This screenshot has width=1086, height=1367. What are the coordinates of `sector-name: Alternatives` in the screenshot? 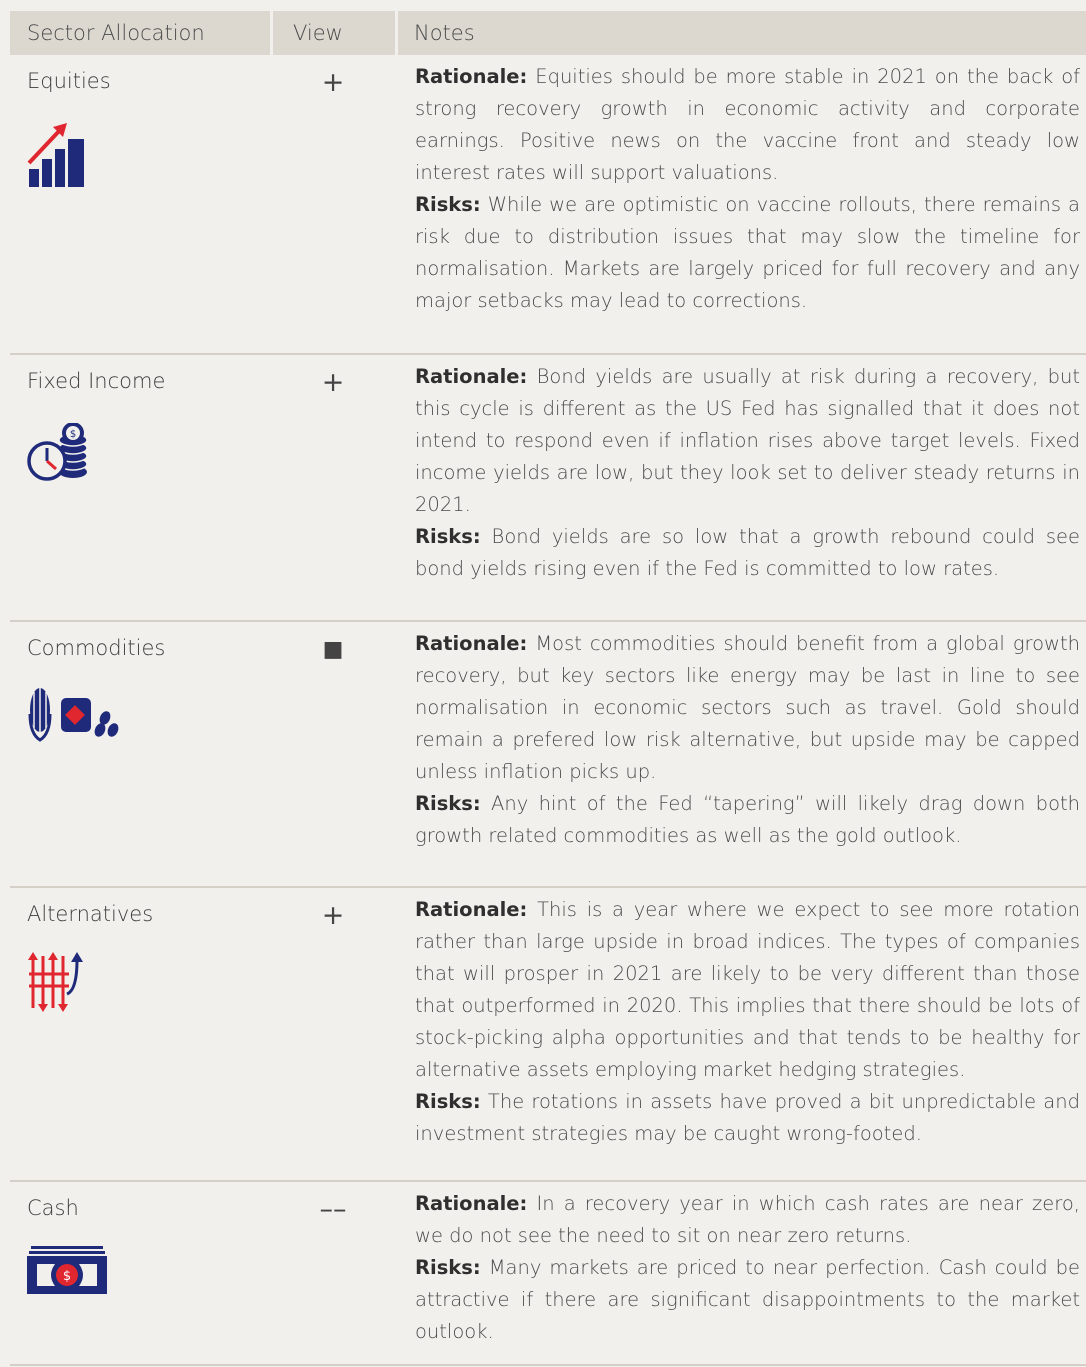 It's located at (90, 914).